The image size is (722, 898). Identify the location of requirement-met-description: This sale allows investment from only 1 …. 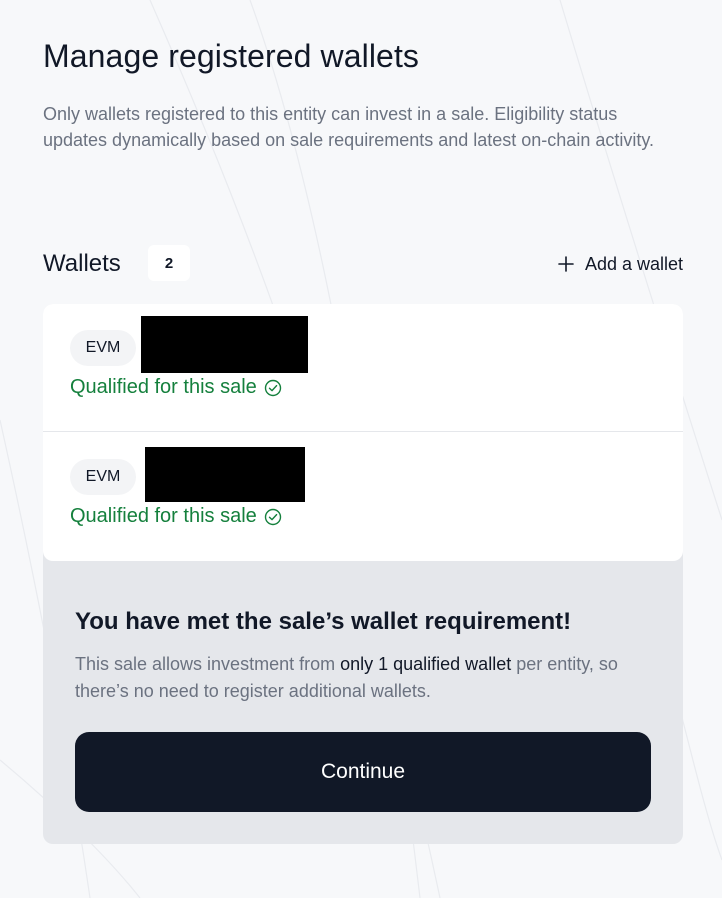
(355, 678).